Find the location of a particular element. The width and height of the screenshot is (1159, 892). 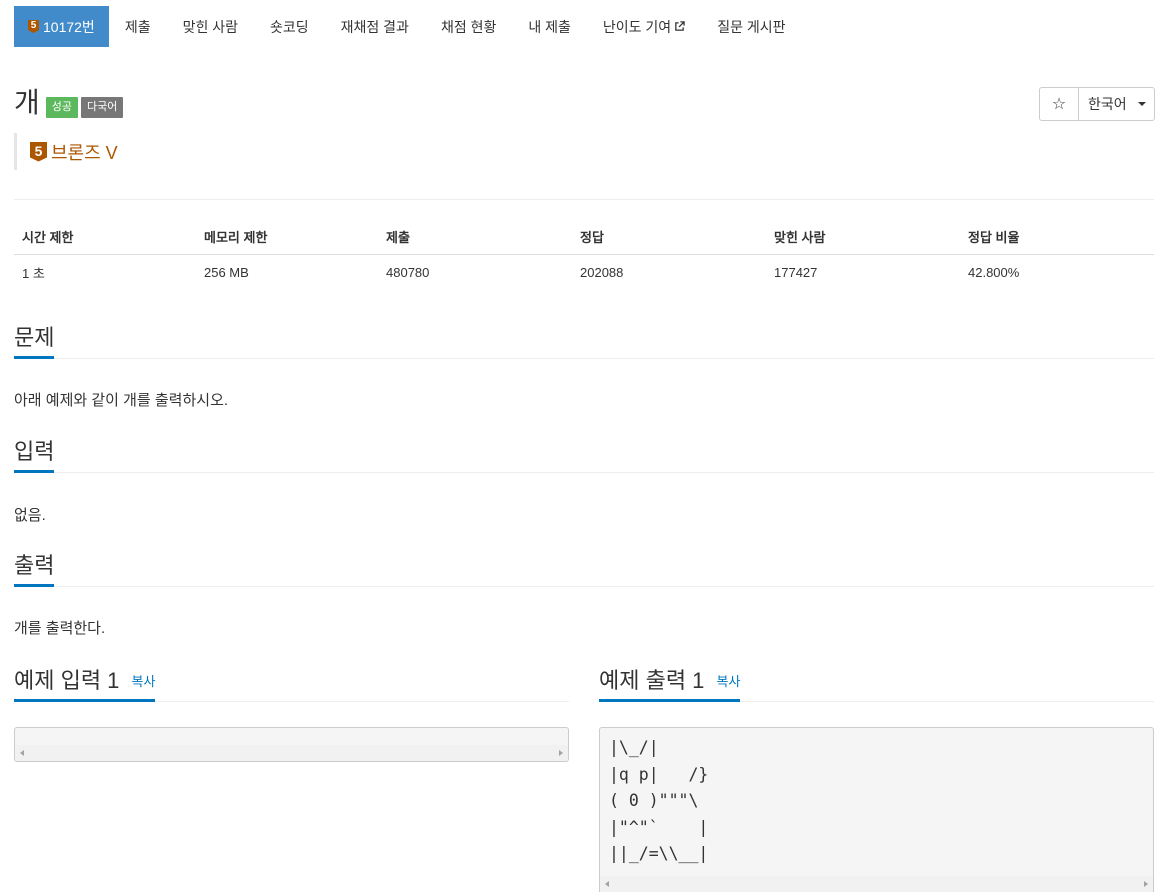

submissions-value: 480780 is located at coordinates (408, 272).